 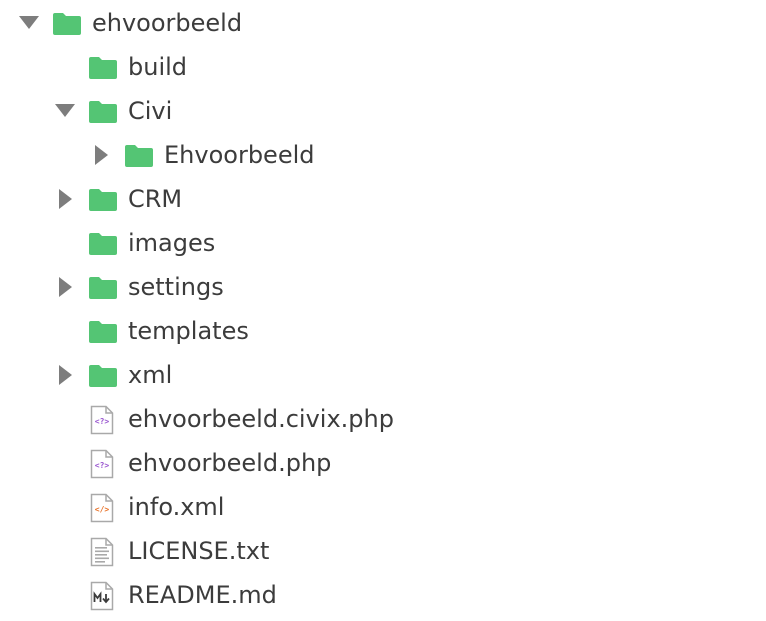 I want to click on tree-item-xml: xml, so click(x=383, y=375).